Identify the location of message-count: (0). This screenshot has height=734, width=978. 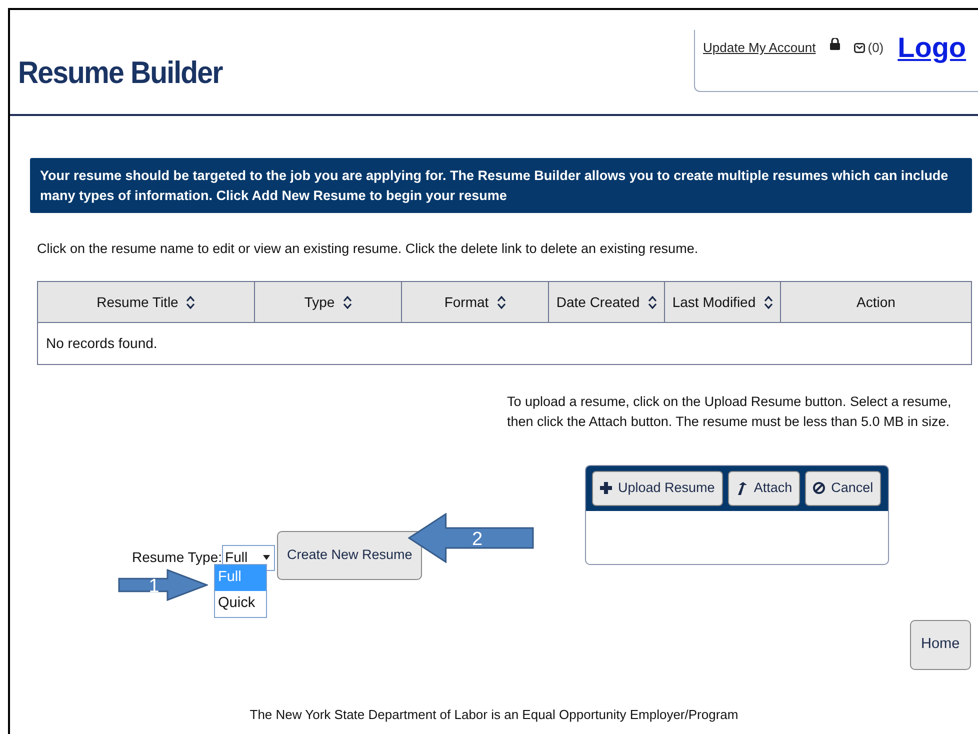
(876, 48).